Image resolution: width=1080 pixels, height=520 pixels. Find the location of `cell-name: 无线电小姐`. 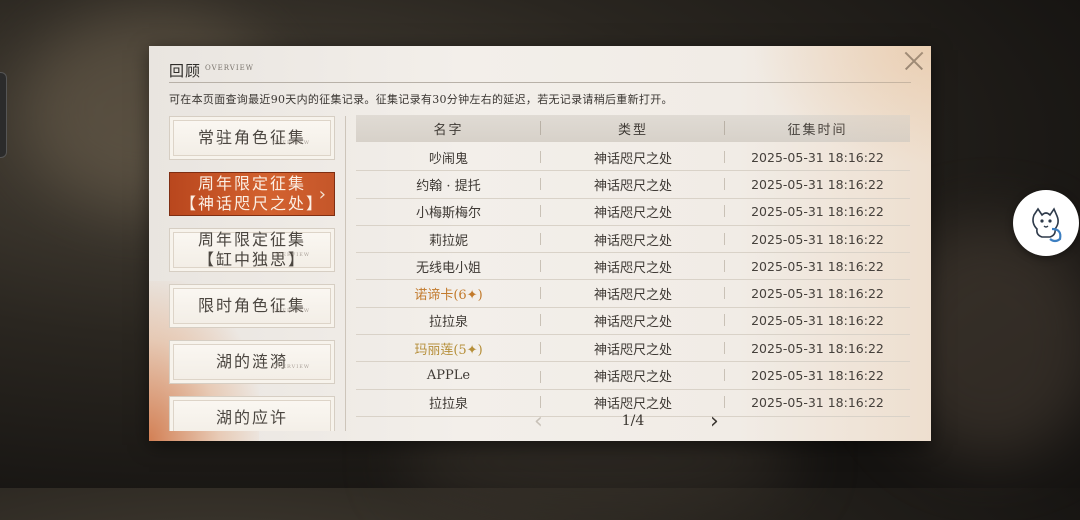

cell-name: 无线电小姐 is located at coordinates (448, 266).